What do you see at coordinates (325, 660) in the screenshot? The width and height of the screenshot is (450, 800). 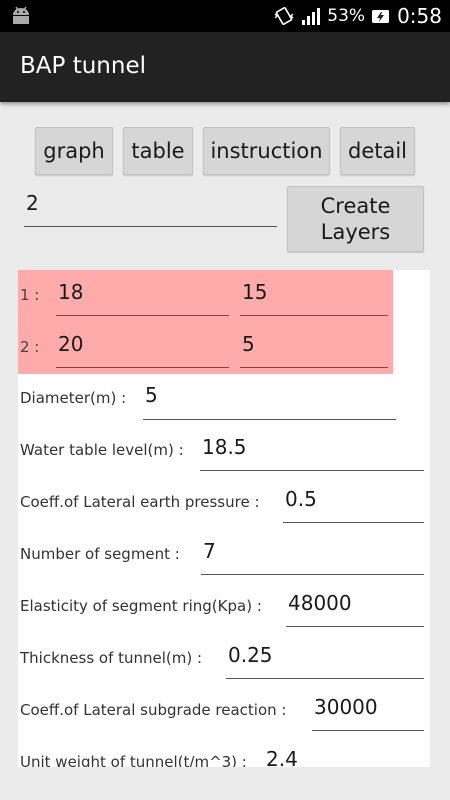 I see `tunnel-thickness-input: 0.25` at bounding box center [325, 660].